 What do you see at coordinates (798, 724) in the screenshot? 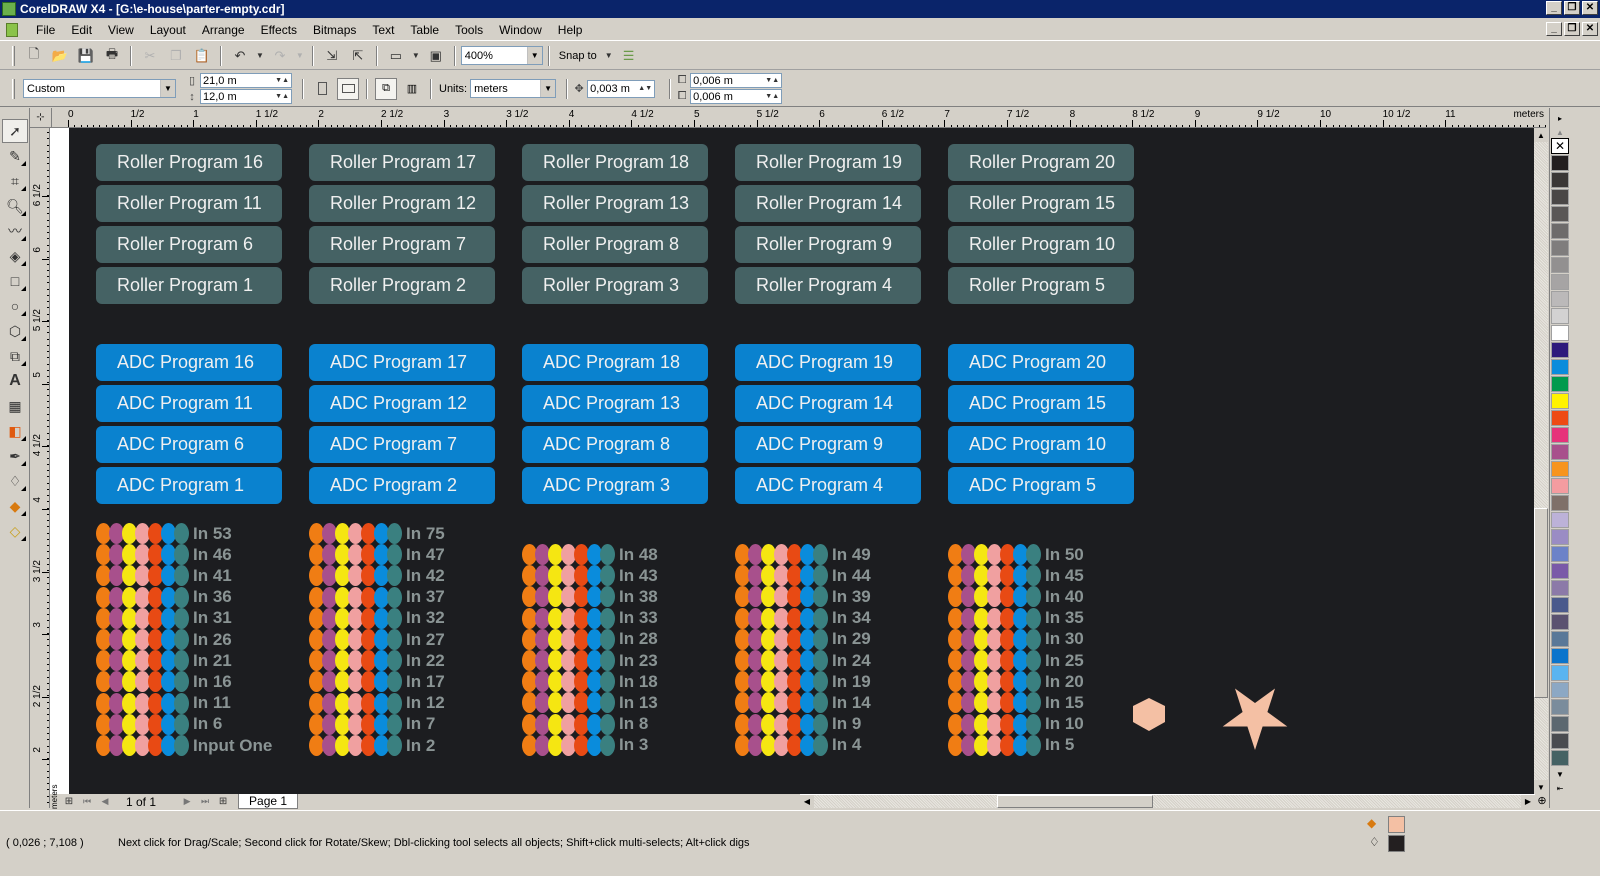
I see `input-row: In 9` at bounding box center [798, 724].